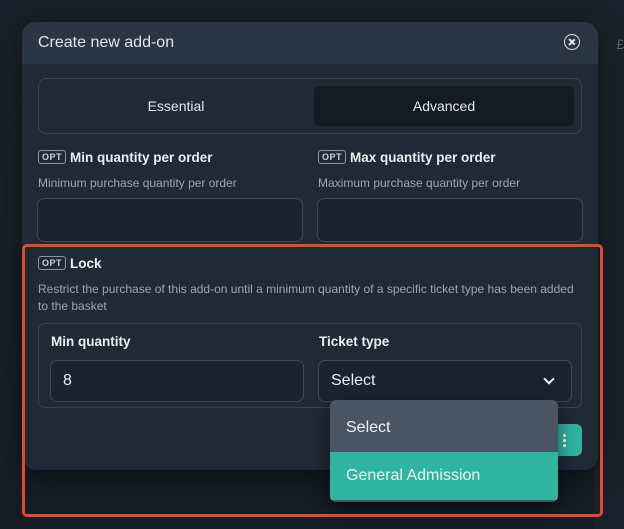  Describe the element at coordinates (419, 183) in the screenshot. I see `max-qty-order-help: Maximum purchase quantity per order` at that location.